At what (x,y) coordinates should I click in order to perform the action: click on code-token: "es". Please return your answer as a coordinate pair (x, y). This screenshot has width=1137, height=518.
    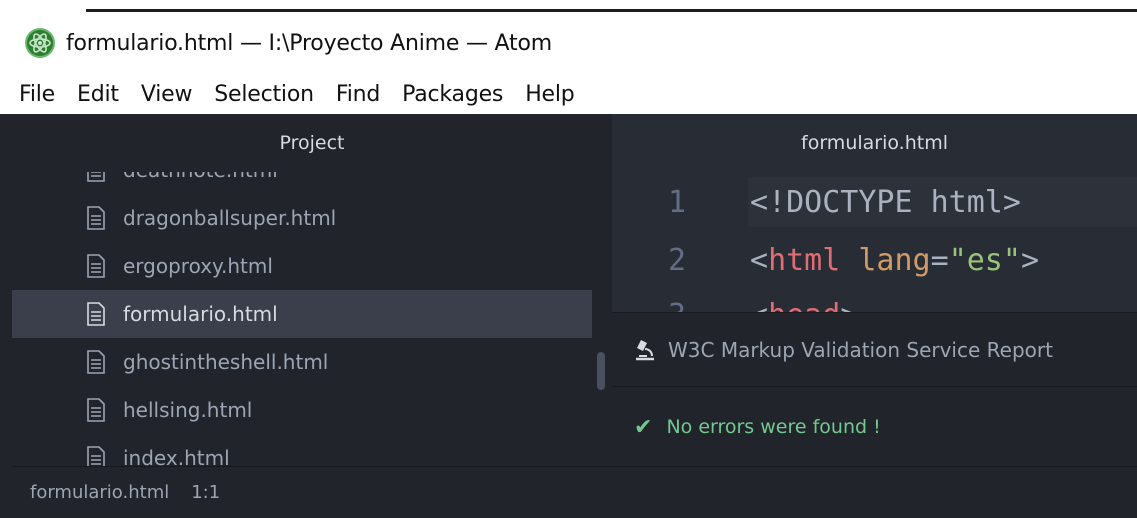
    Looking at the image, I should click on (984, 260).